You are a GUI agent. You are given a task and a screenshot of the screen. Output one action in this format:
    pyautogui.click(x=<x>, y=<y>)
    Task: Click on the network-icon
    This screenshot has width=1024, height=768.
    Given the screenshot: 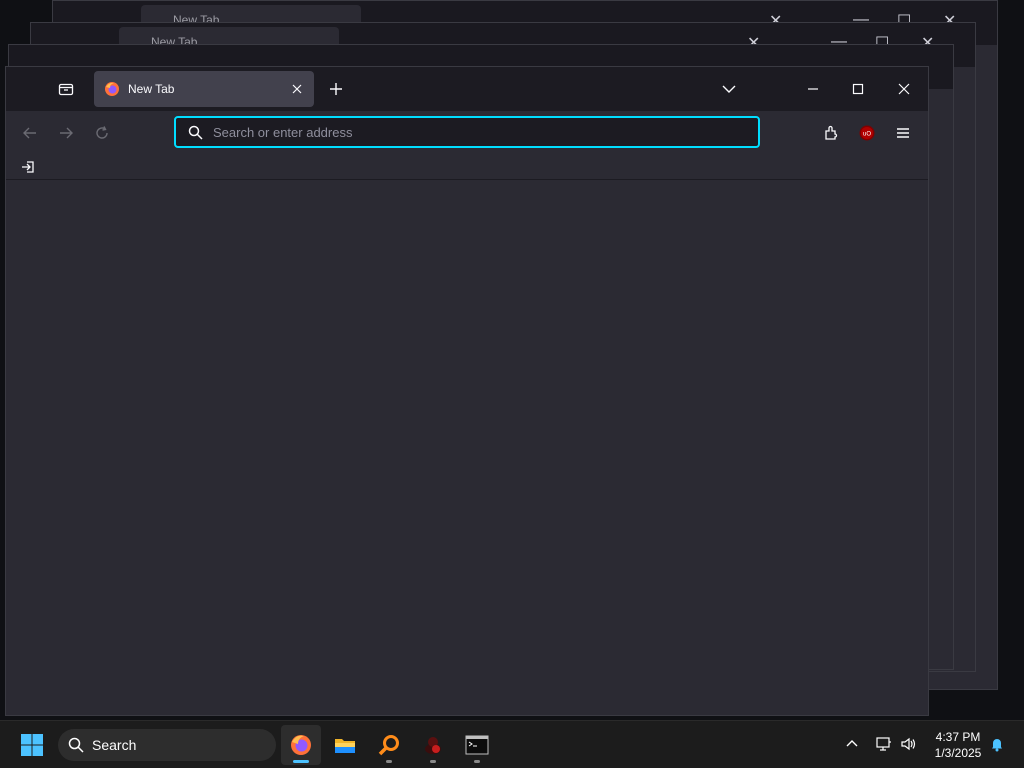 What is the action you would take?
    pyautogui.click(x=884, y=744)
    